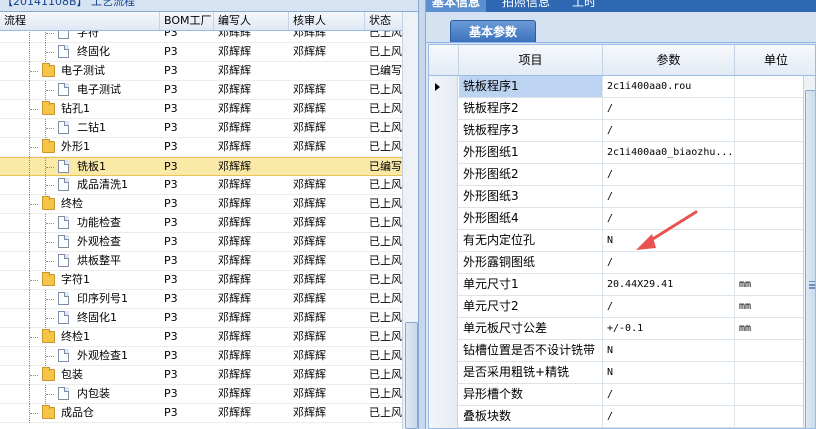 The image size is (816, 429). What do you see at coordinates (410, 220) in the screenshot?
I see `tree-vertical-scrollbar` at bounding box center [410, 220].